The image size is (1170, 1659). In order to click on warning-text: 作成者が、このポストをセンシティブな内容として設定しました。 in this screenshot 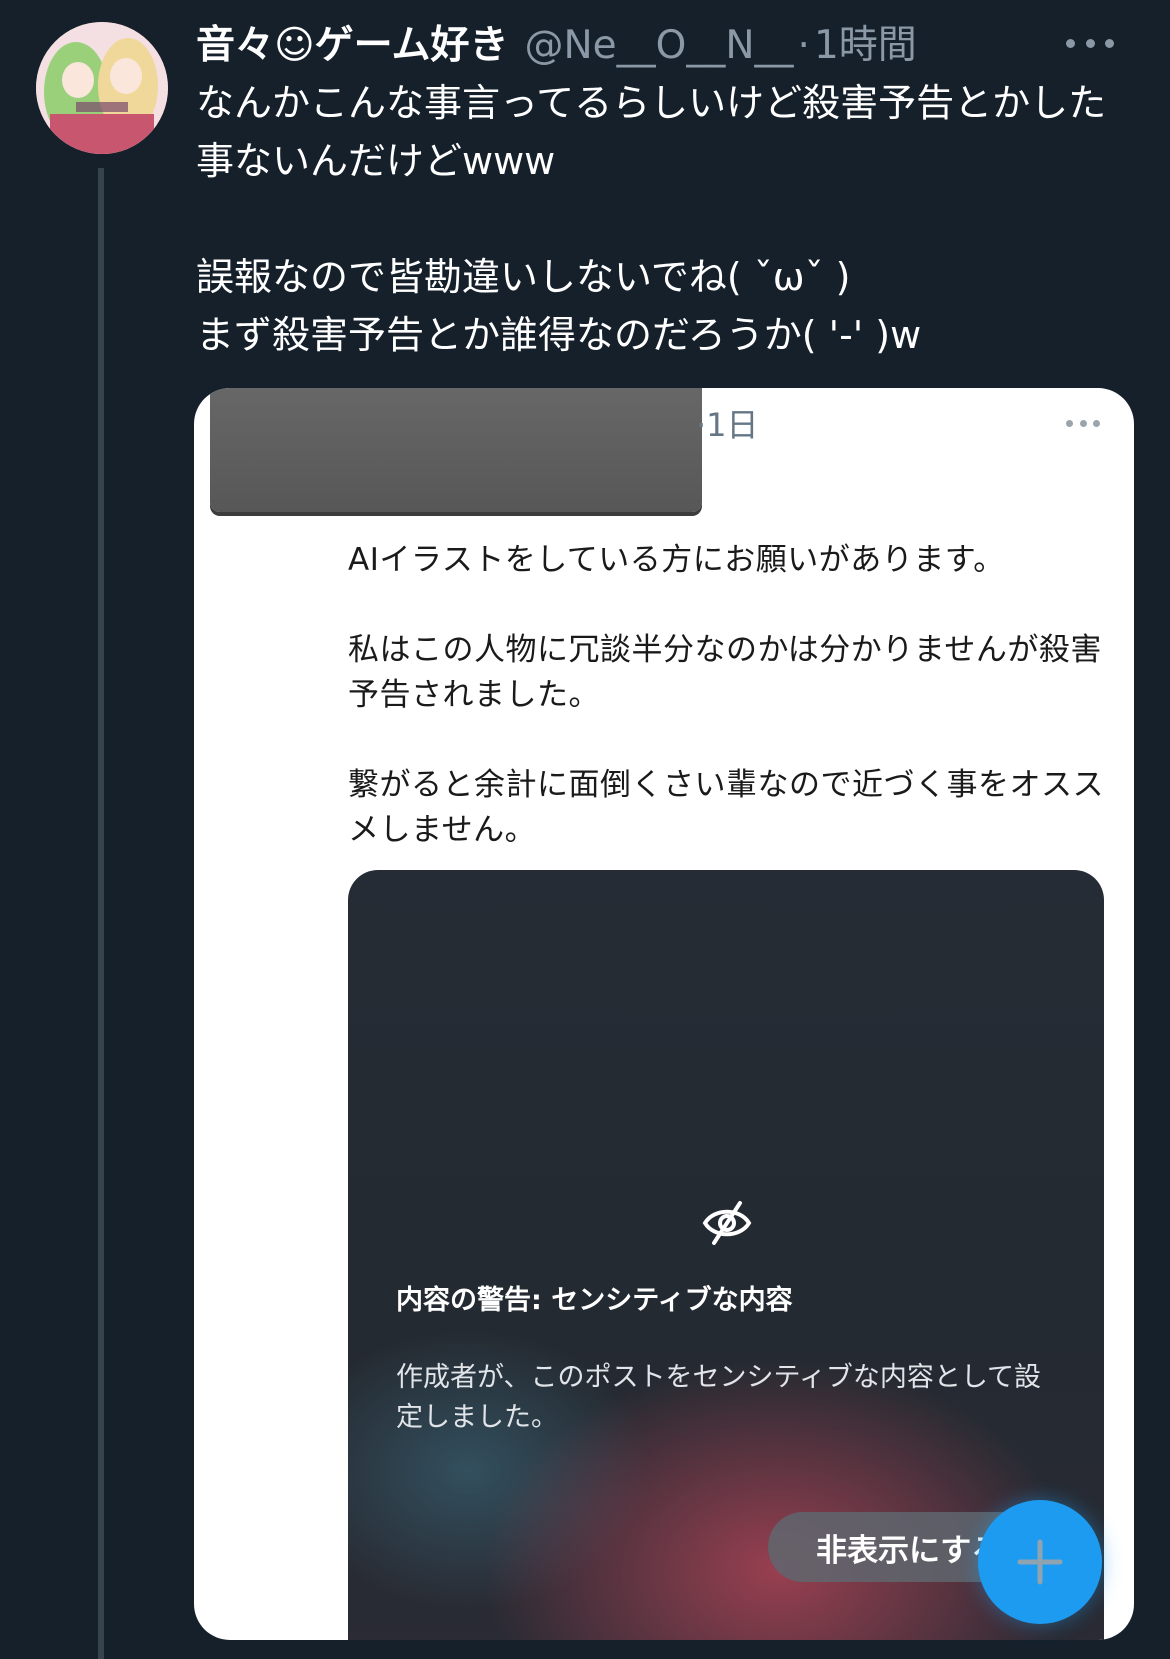, I will do `click(719, 1397)`.